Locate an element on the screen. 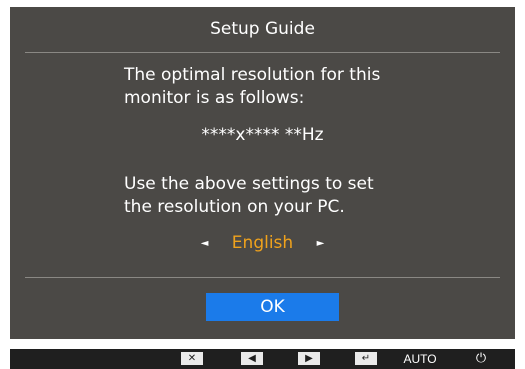  panel-title: Setup Guide is located at coordinates (262, 29).